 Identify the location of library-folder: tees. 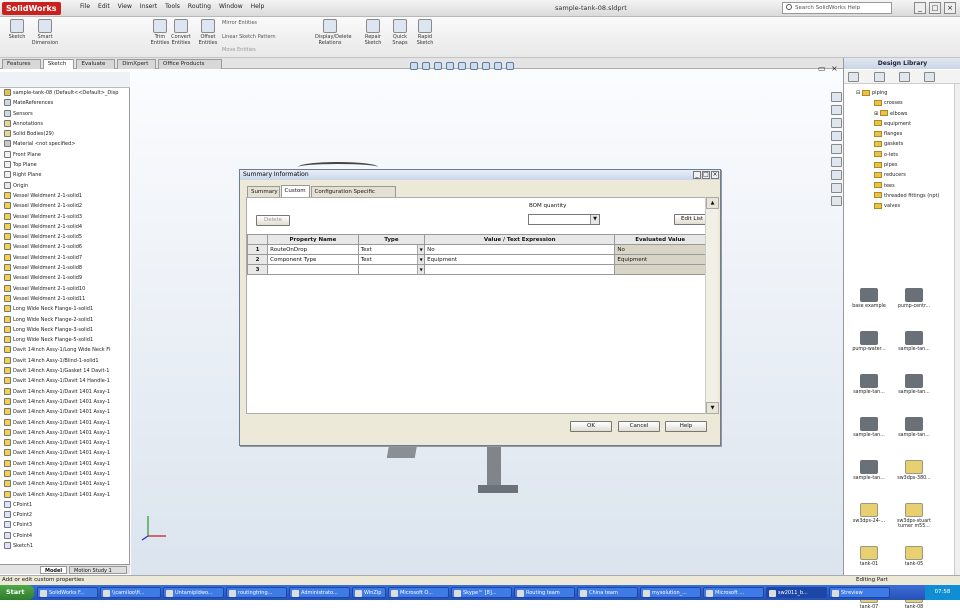
(899, 186).